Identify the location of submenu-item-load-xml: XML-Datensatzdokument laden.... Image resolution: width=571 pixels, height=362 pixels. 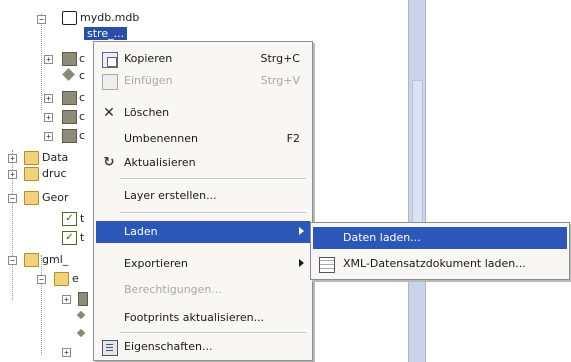
(440, 264).